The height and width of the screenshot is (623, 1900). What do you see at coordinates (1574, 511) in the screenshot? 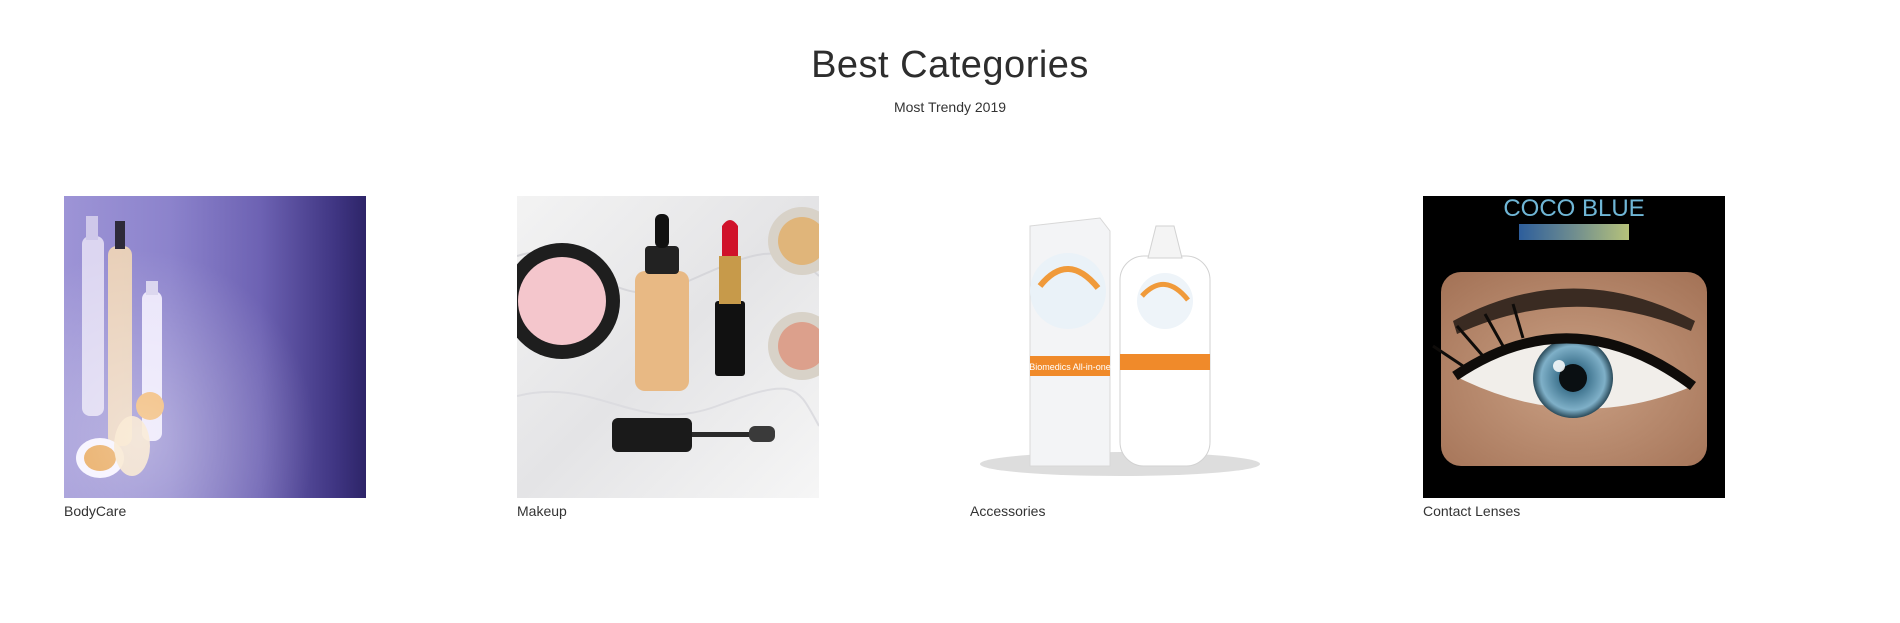
I see `category-label: Contact Lenses` at bounding box center [1574, 511].